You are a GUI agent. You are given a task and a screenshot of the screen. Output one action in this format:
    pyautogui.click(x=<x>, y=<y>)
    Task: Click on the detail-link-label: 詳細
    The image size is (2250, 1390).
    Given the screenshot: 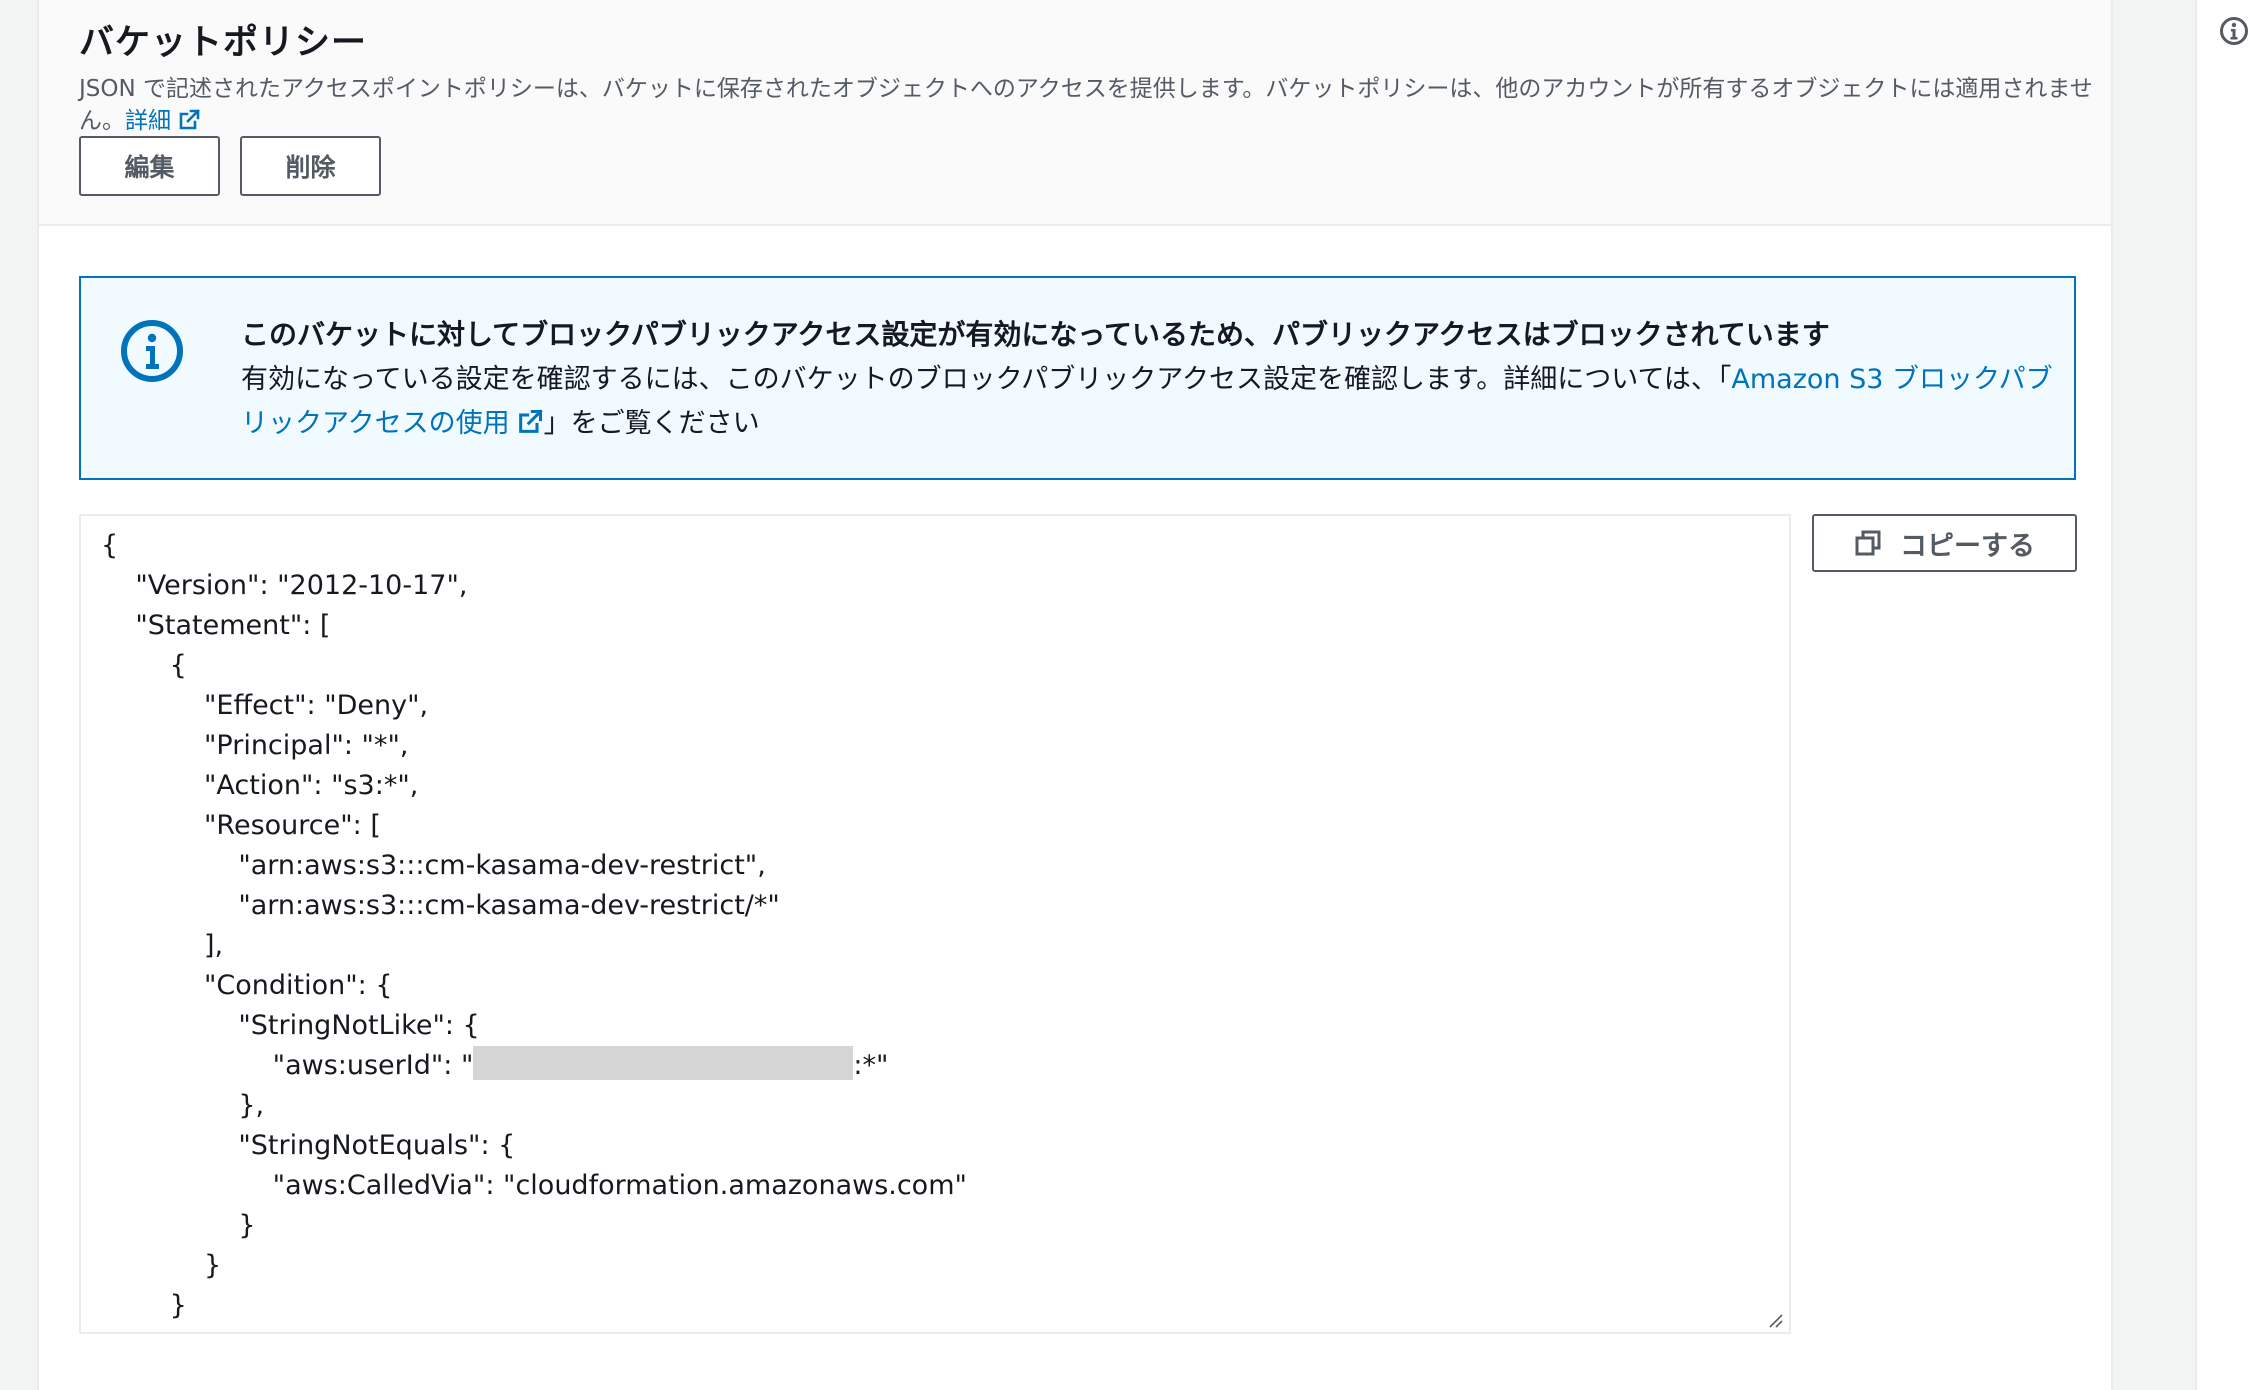 What is the action you would take?
    pyautogui.click(x=148, y=121)
    